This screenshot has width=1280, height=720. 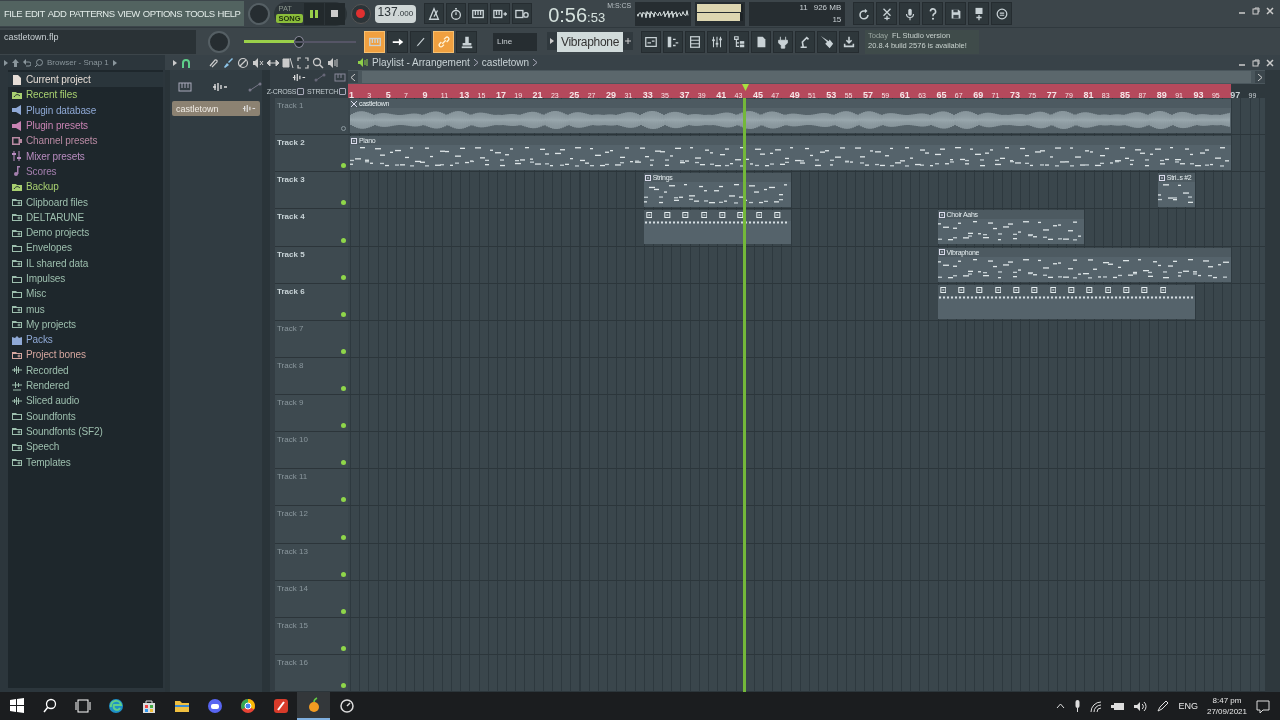 What do you see at coordinates (500, 13) in the screenshot?
I see `keyboard-plus-button` at bounding box center [500, 13].